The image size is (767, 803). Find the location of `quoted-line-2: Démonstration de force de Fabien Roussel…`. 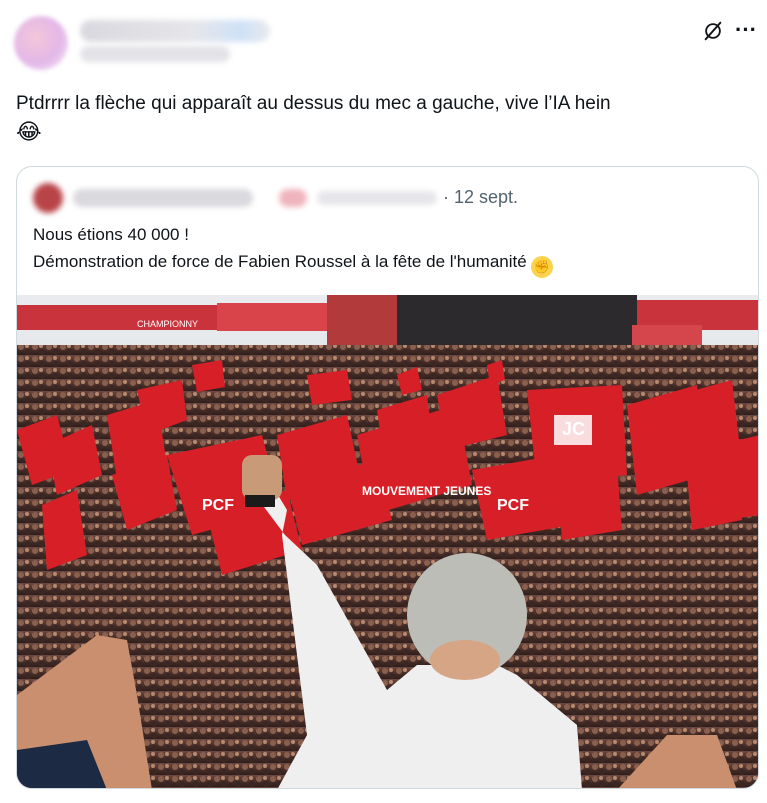

quoted-line-2: Démonstration de force de Fabien Roussel… is located at coordinates (280, 261).